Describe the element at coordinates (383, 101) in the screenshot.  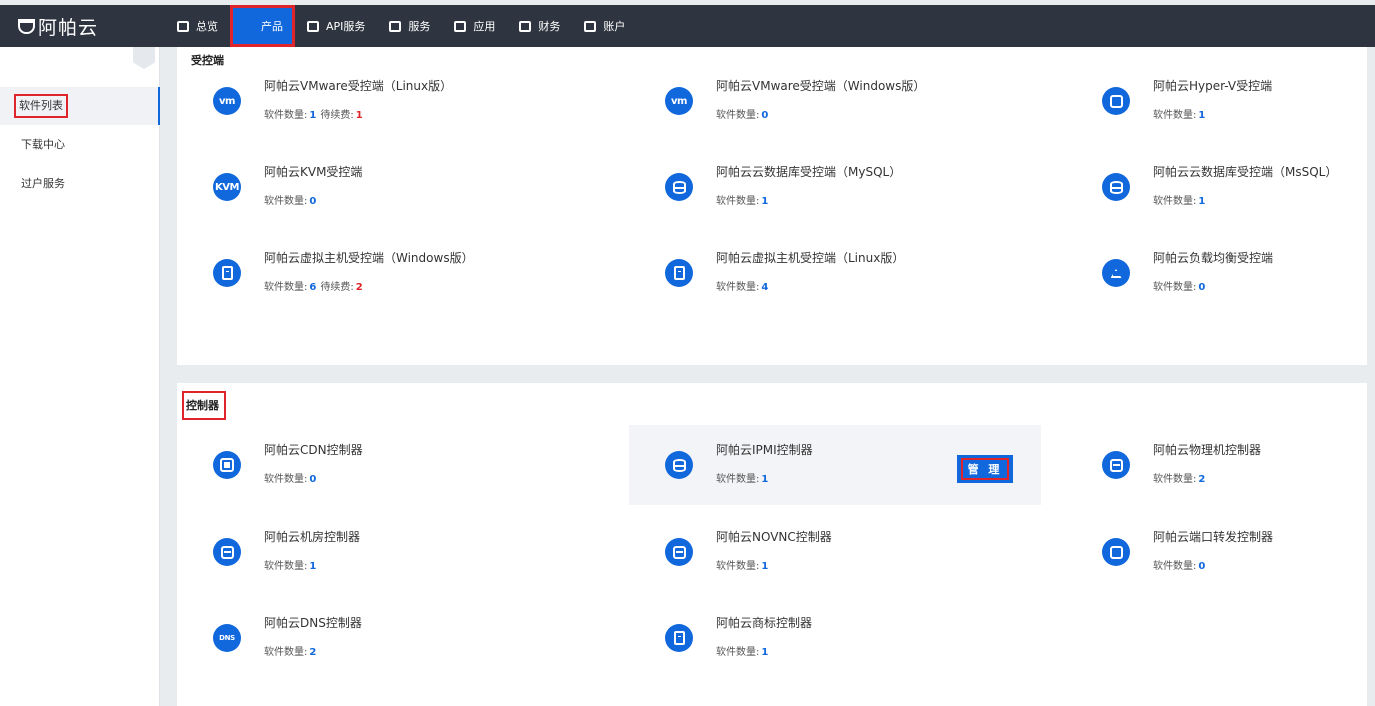
I see `product-card: vm 阿帕云VMware受控端（Linux版） 软件数量: 1 待续费: 1` at that location.